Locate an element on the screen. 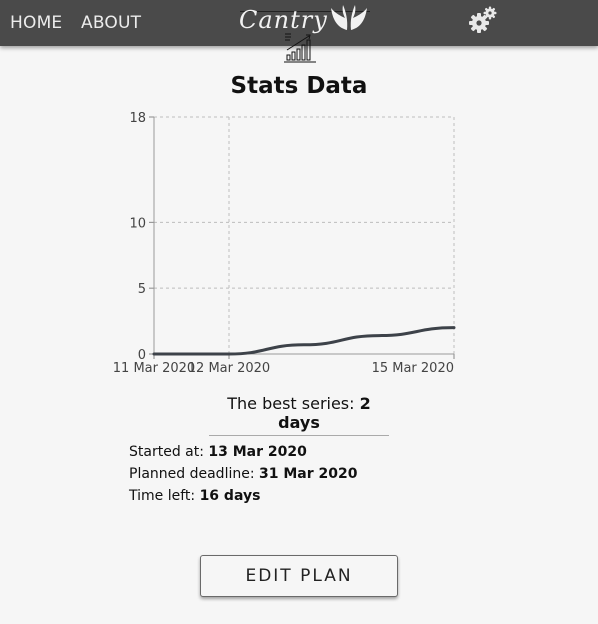 The image size is (598, 624). series-line is located at coordinates (304, 341).